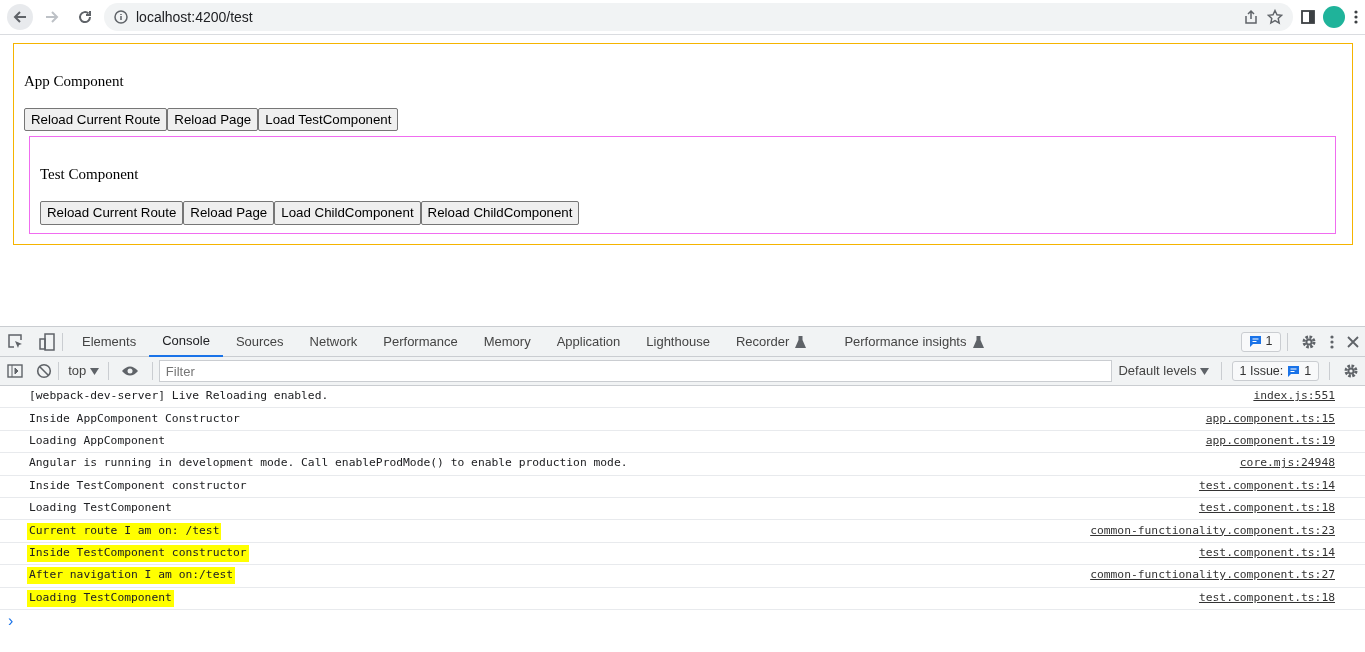 The width and height of the screenshot is (1365, 652). I want to click on devtools-tab: Sources, so click(259, 341).